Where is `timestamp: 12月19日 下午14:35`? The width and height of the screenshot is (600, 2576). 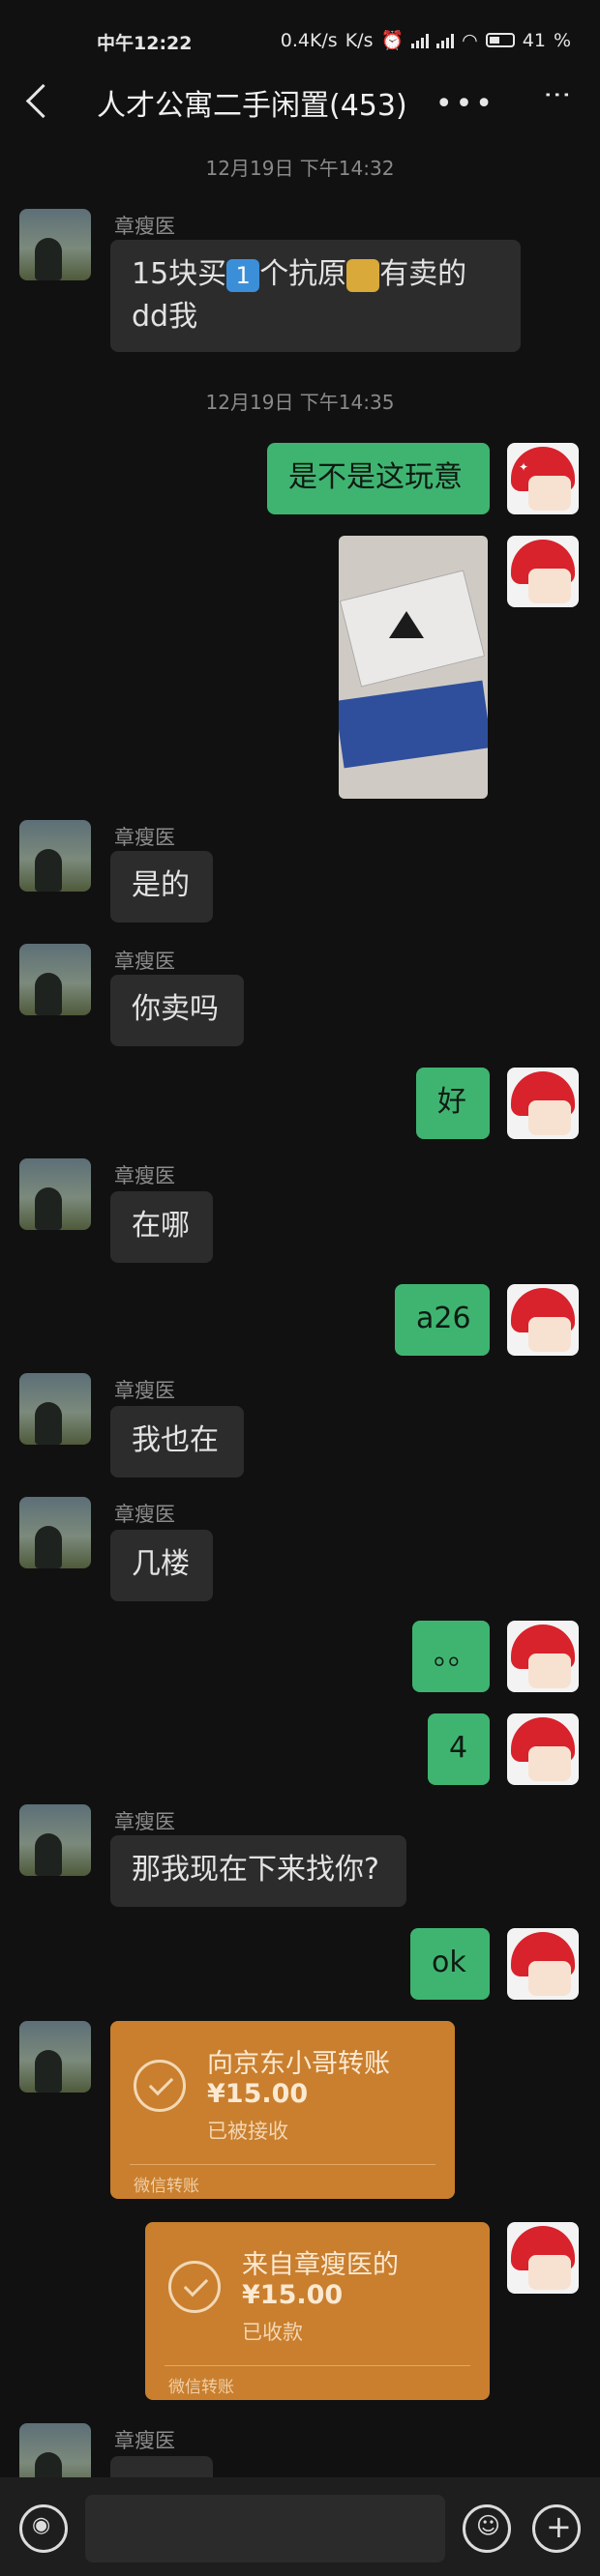 timestamp: 12月19日 下午14:35 is located at coordinates (300, 402).